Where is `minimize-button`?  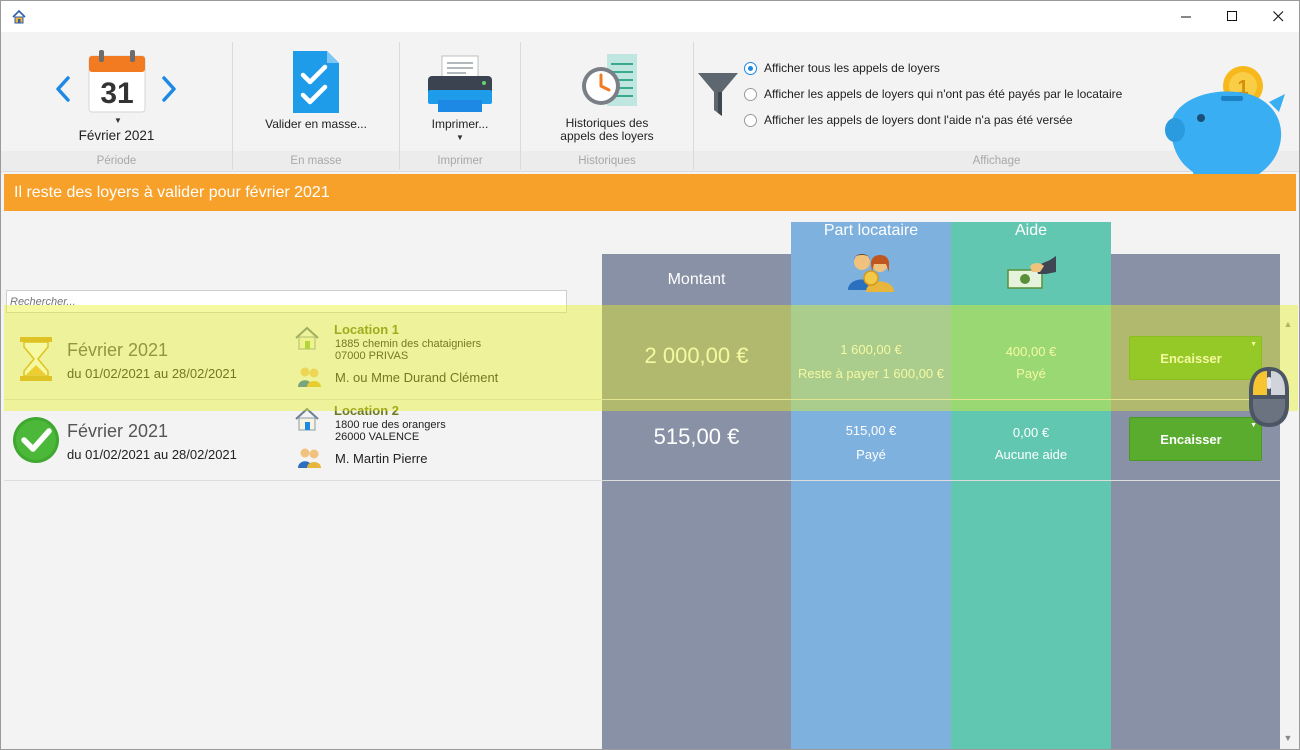 minimize-button is located at coordinates (1186, 16).